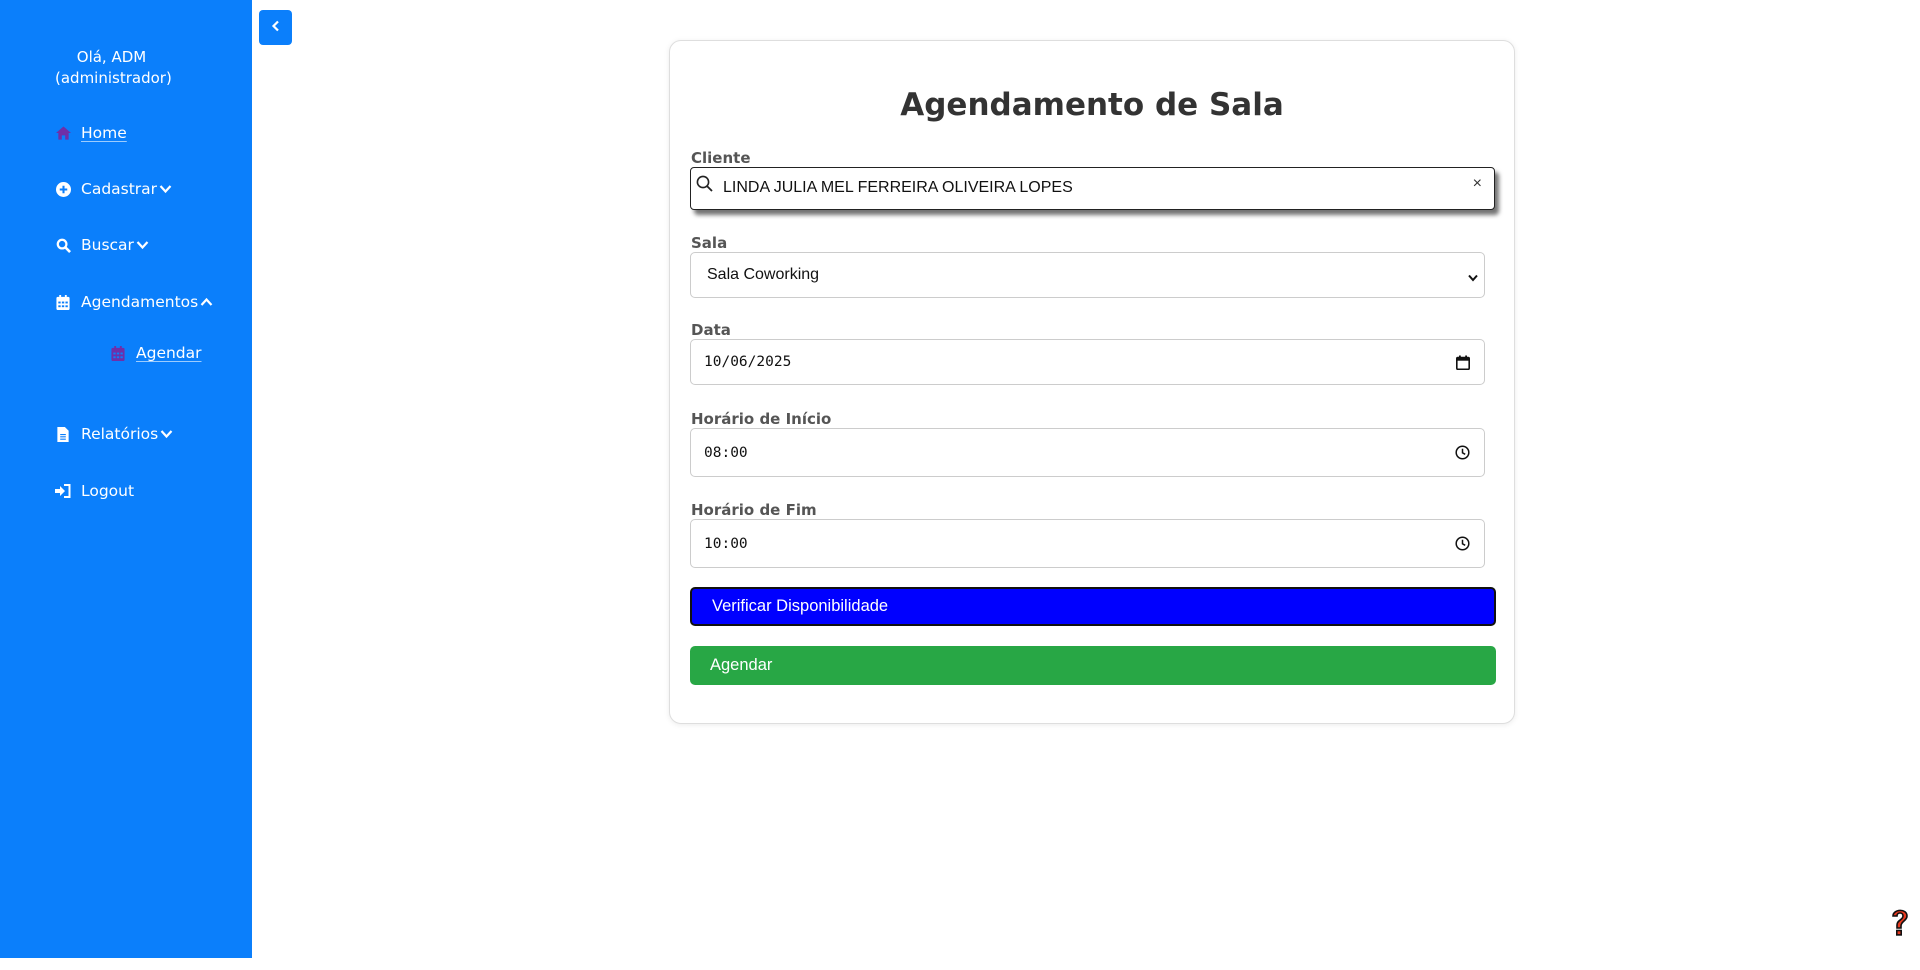 The height and width of the screenshot is (970, 1920). Describe the element at coordinates (113, 67) in the screenshot. I see `user-greeting: Olá, ADM (administrador)` at that location.